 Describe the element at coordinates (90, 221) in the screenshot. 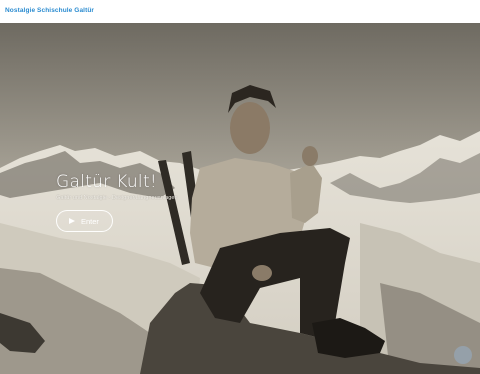

I see `enter-label: Enter` at that location.